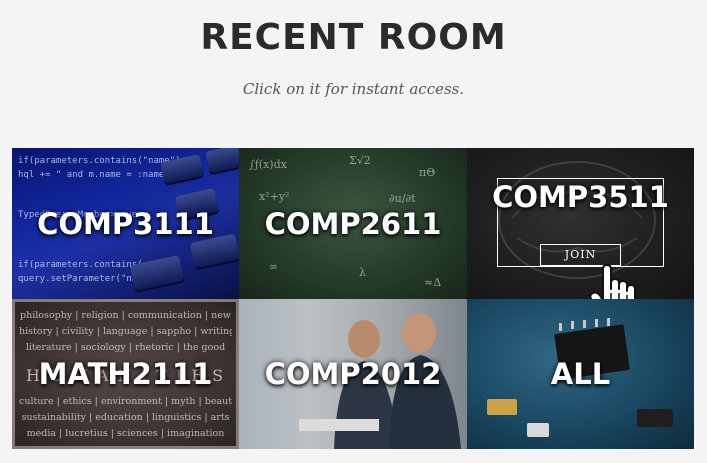 This screenshot has height=463, width=707. Describe the element at coordinates (94, 175) in the screenshot. I see `code-line: hql += " and m.name = :name"` at that location.